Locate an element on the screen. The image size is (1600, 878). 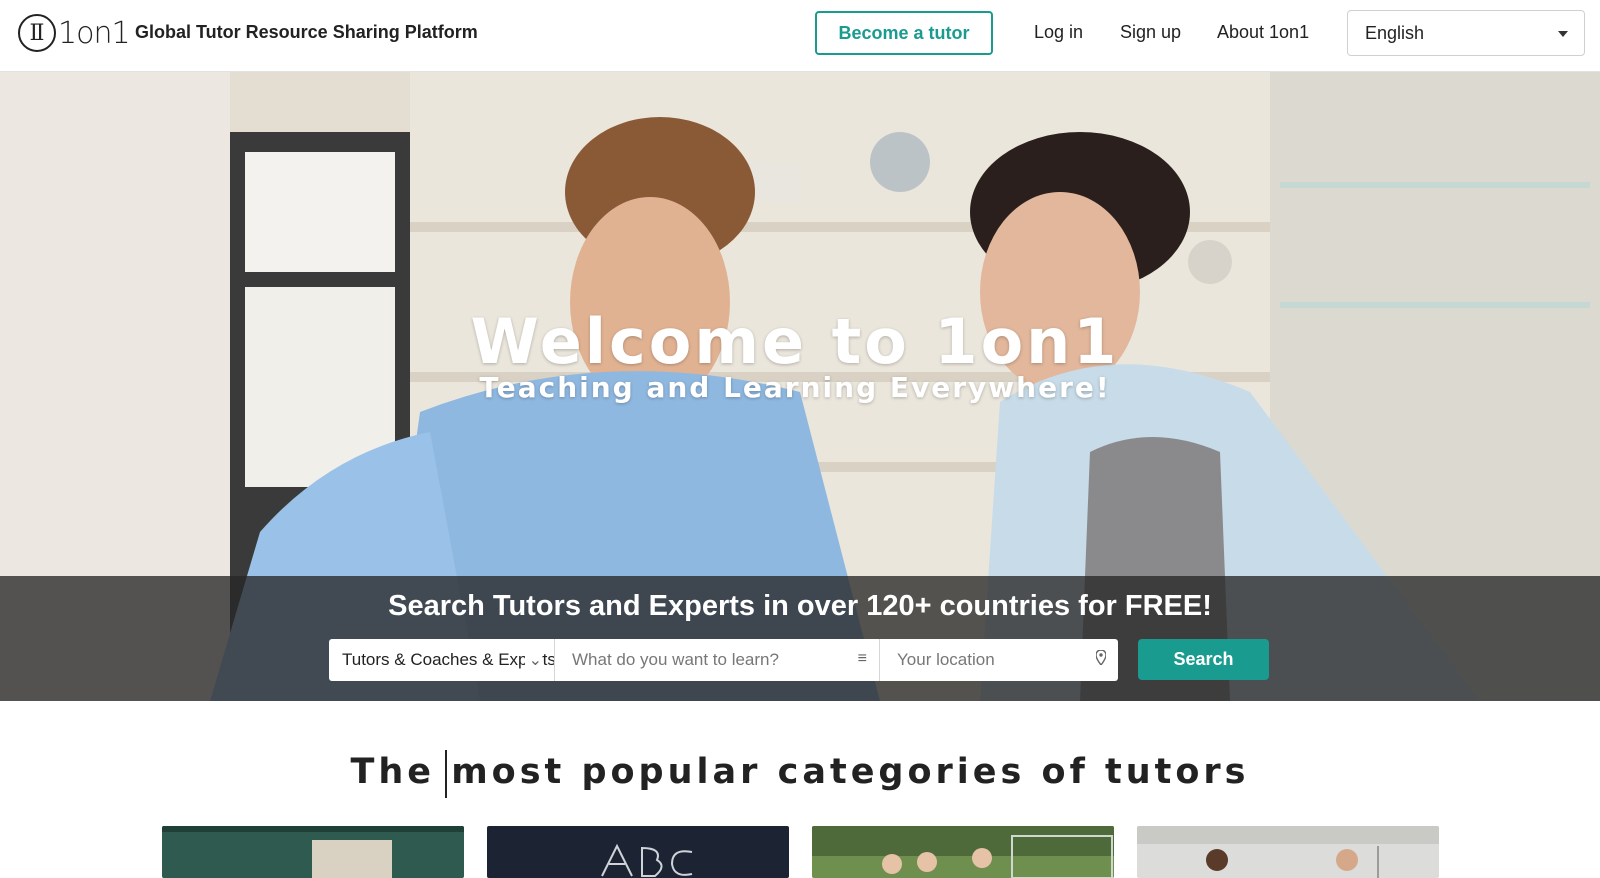
category-select: Tutors & Coaches & Experts ⌄ is located at coordinates (442, 660).